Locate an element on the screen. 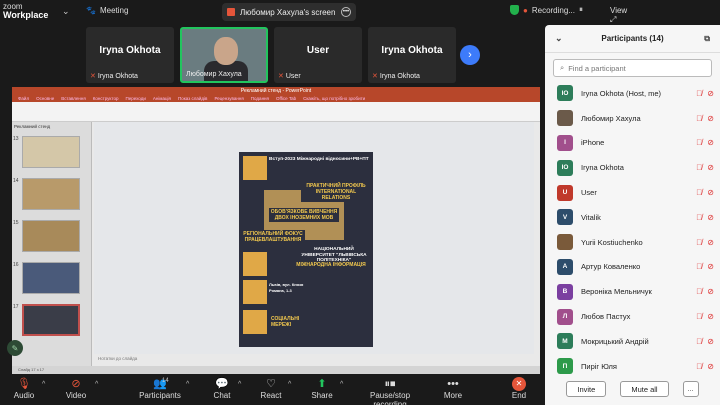  participant-row: IiPhone 🎙̸ ⊘ is located at coordinates (632, 143).